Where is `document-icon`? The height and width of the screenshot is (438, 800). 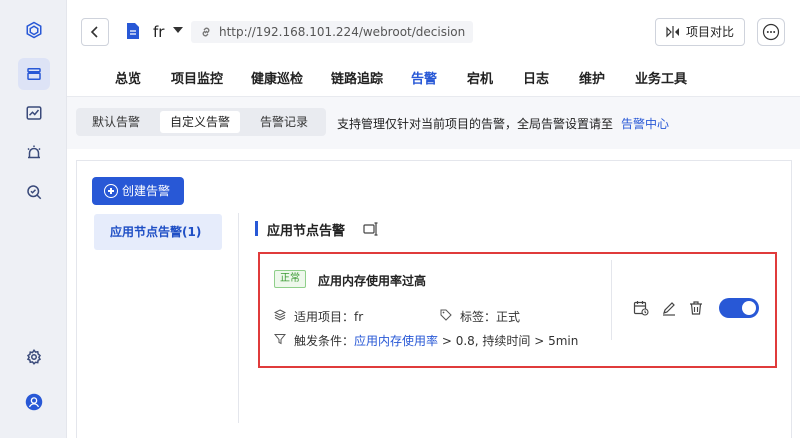 document-icon is located at coordinates (133, 31).